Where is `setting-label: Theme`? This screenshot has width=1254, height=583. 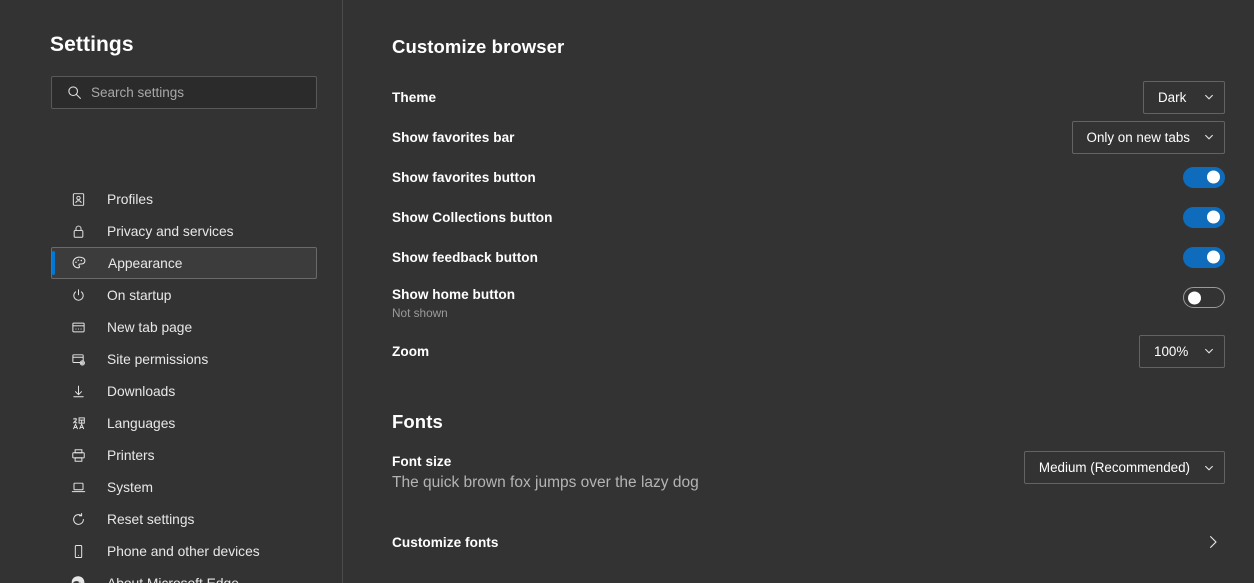 setting-label: Theme is located at coordinates (414, 97).